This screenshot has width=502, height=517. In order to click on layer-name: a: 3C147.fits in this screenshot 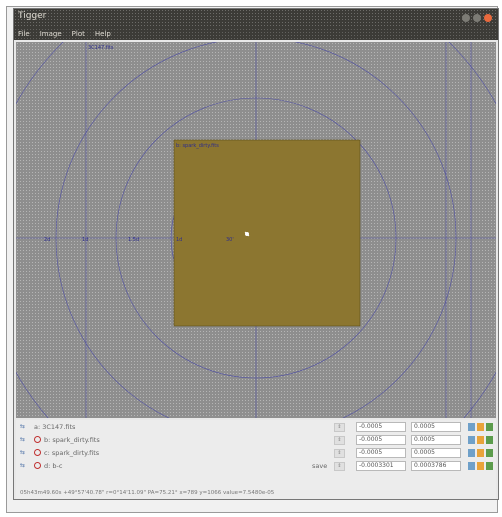, I will do `click(55, 427)`.